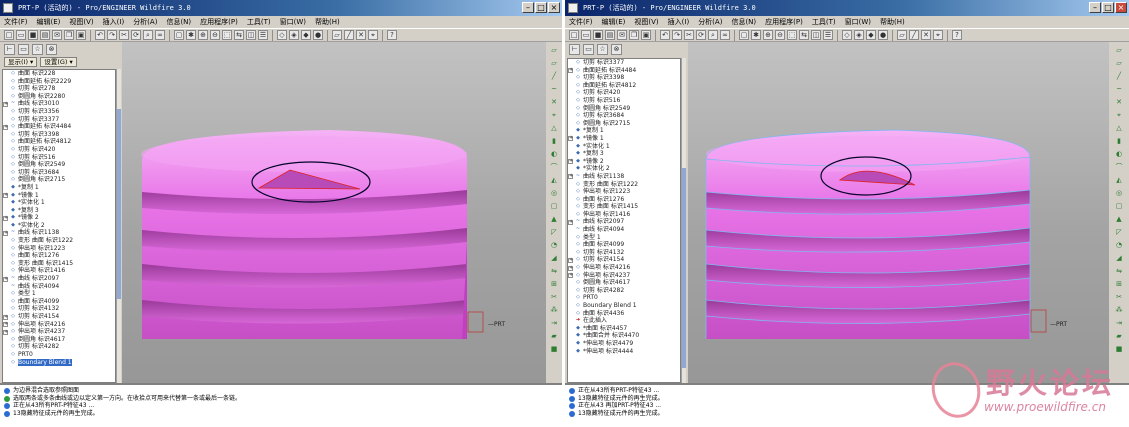  What do you see at coordinates (16, 22) in the screenshot?
I see `menu-file: 文件(F)` at bounding box center [16, 22].